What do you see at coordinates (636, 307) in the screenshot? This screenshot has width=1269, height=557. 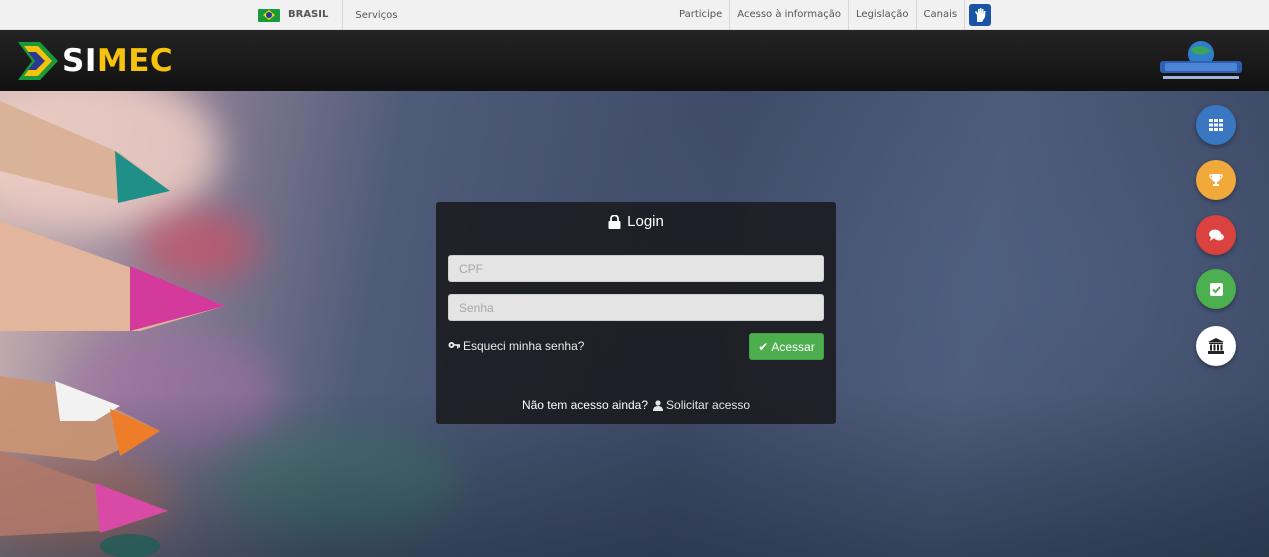 I see `password-input` at bounding box center [636, 307].